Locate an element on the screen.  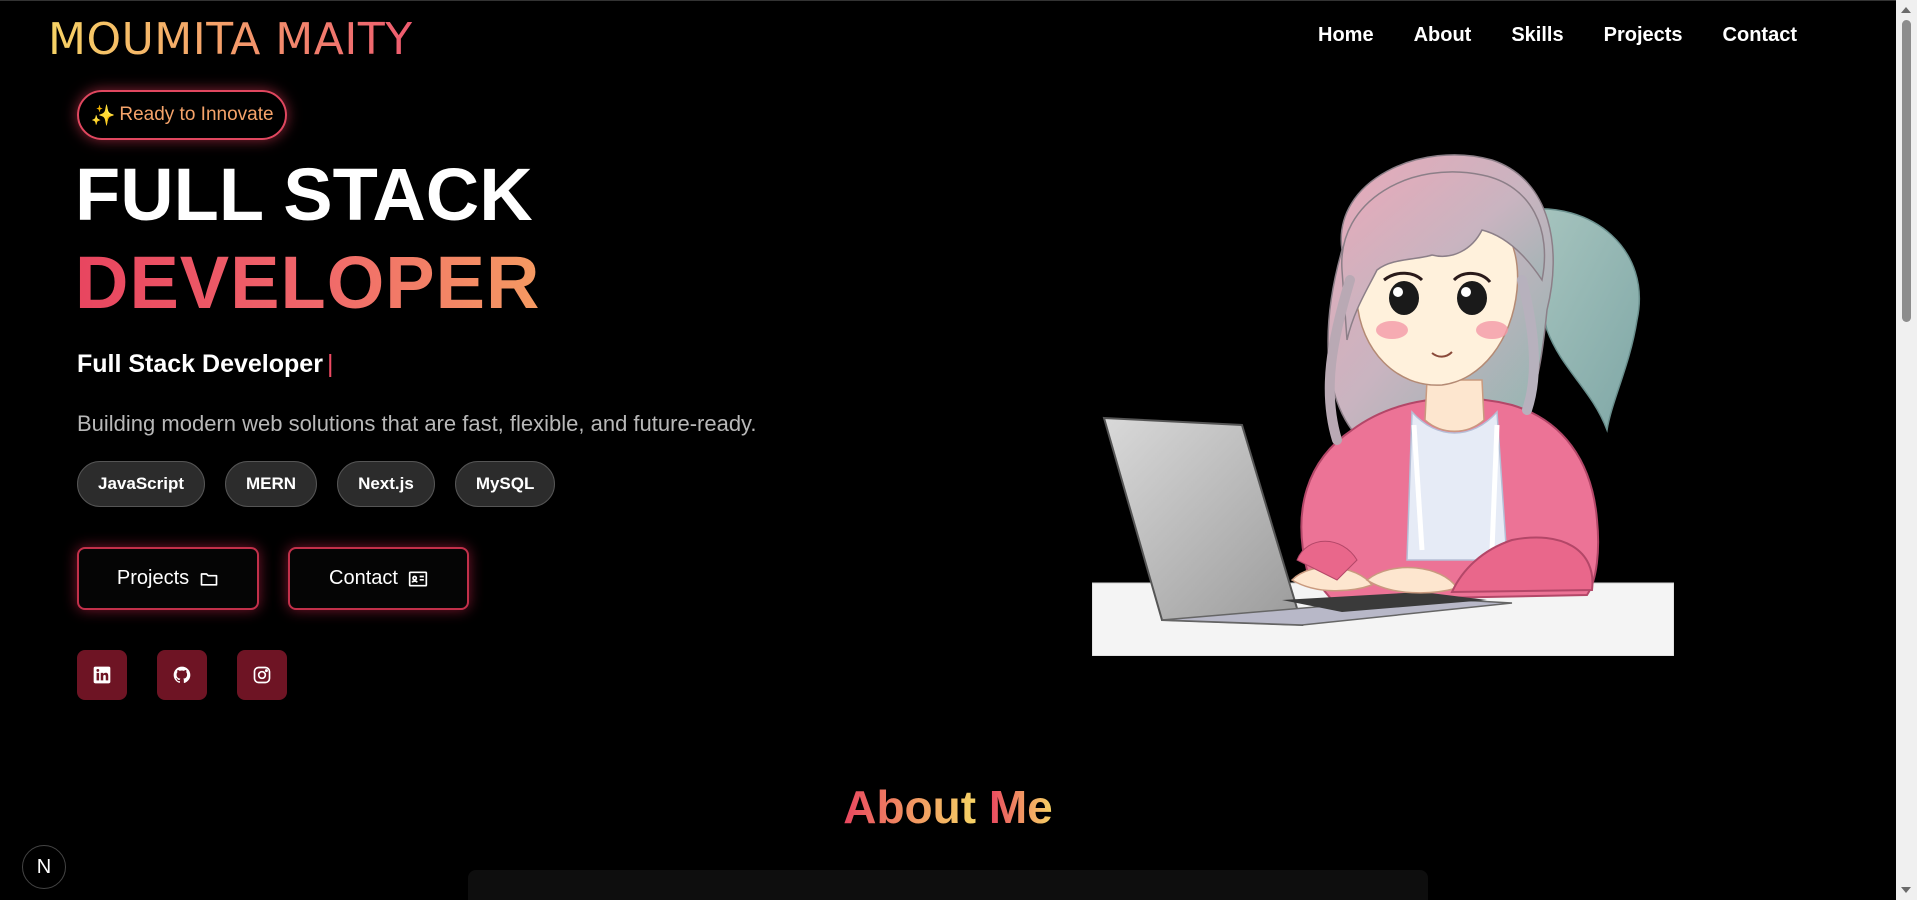
typing-caret: | is located at coordinates (330, 364).